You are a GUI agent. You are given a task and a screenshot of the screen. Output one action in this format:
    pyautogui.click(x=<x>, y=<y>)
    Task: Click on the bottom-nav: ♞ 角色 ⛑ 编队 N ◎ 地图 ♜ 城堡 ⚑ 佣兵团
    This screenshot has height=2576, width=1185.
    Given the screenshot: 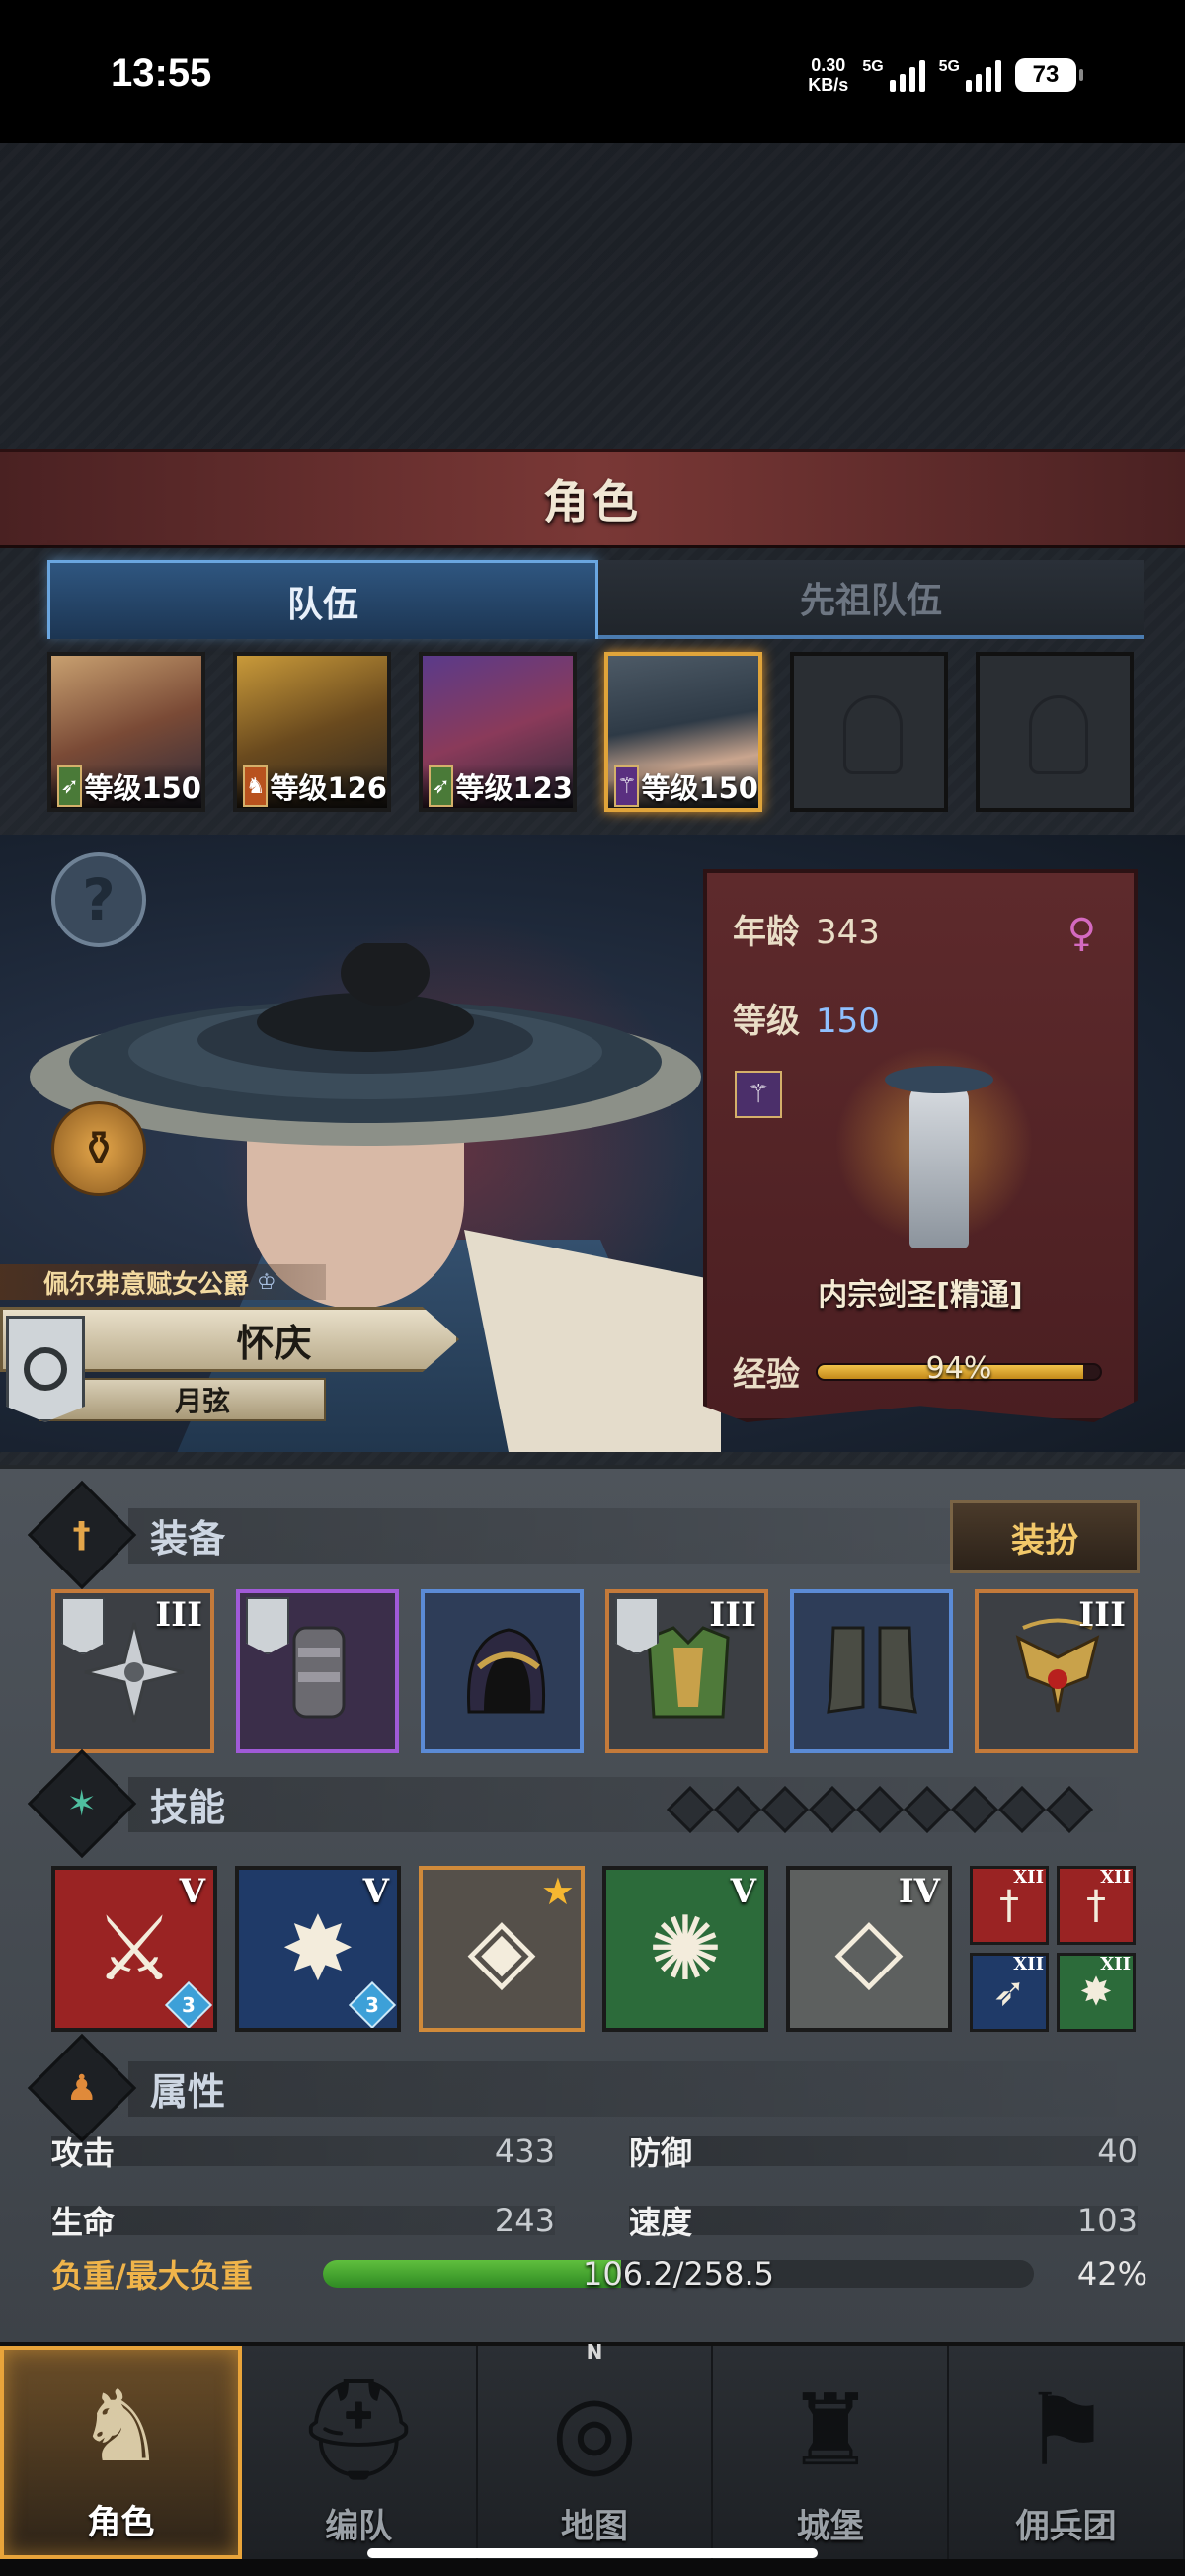 What is the action you would take?
    pyautogui.click(x=592, y=2449)
    